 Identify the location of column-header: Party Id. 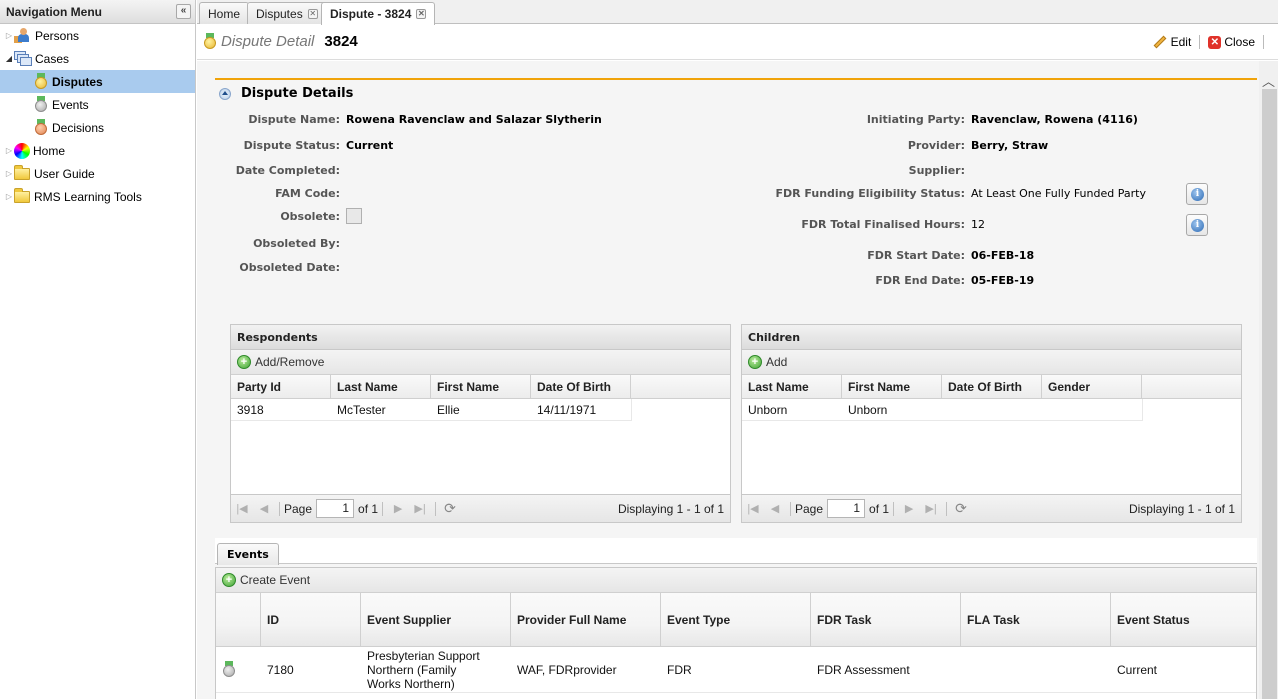
(281, 386).